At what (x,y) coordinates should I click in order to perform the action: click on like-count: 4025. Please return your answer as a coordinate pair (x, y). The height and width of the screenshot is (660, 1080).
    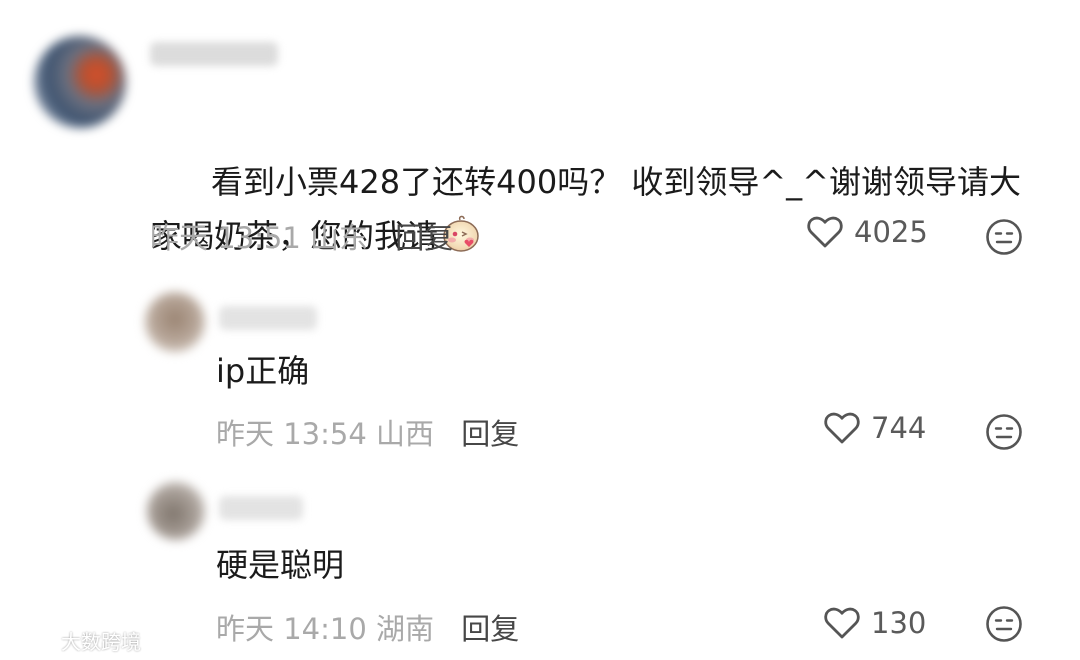
    Looking at the image, I should click on (891, 232).